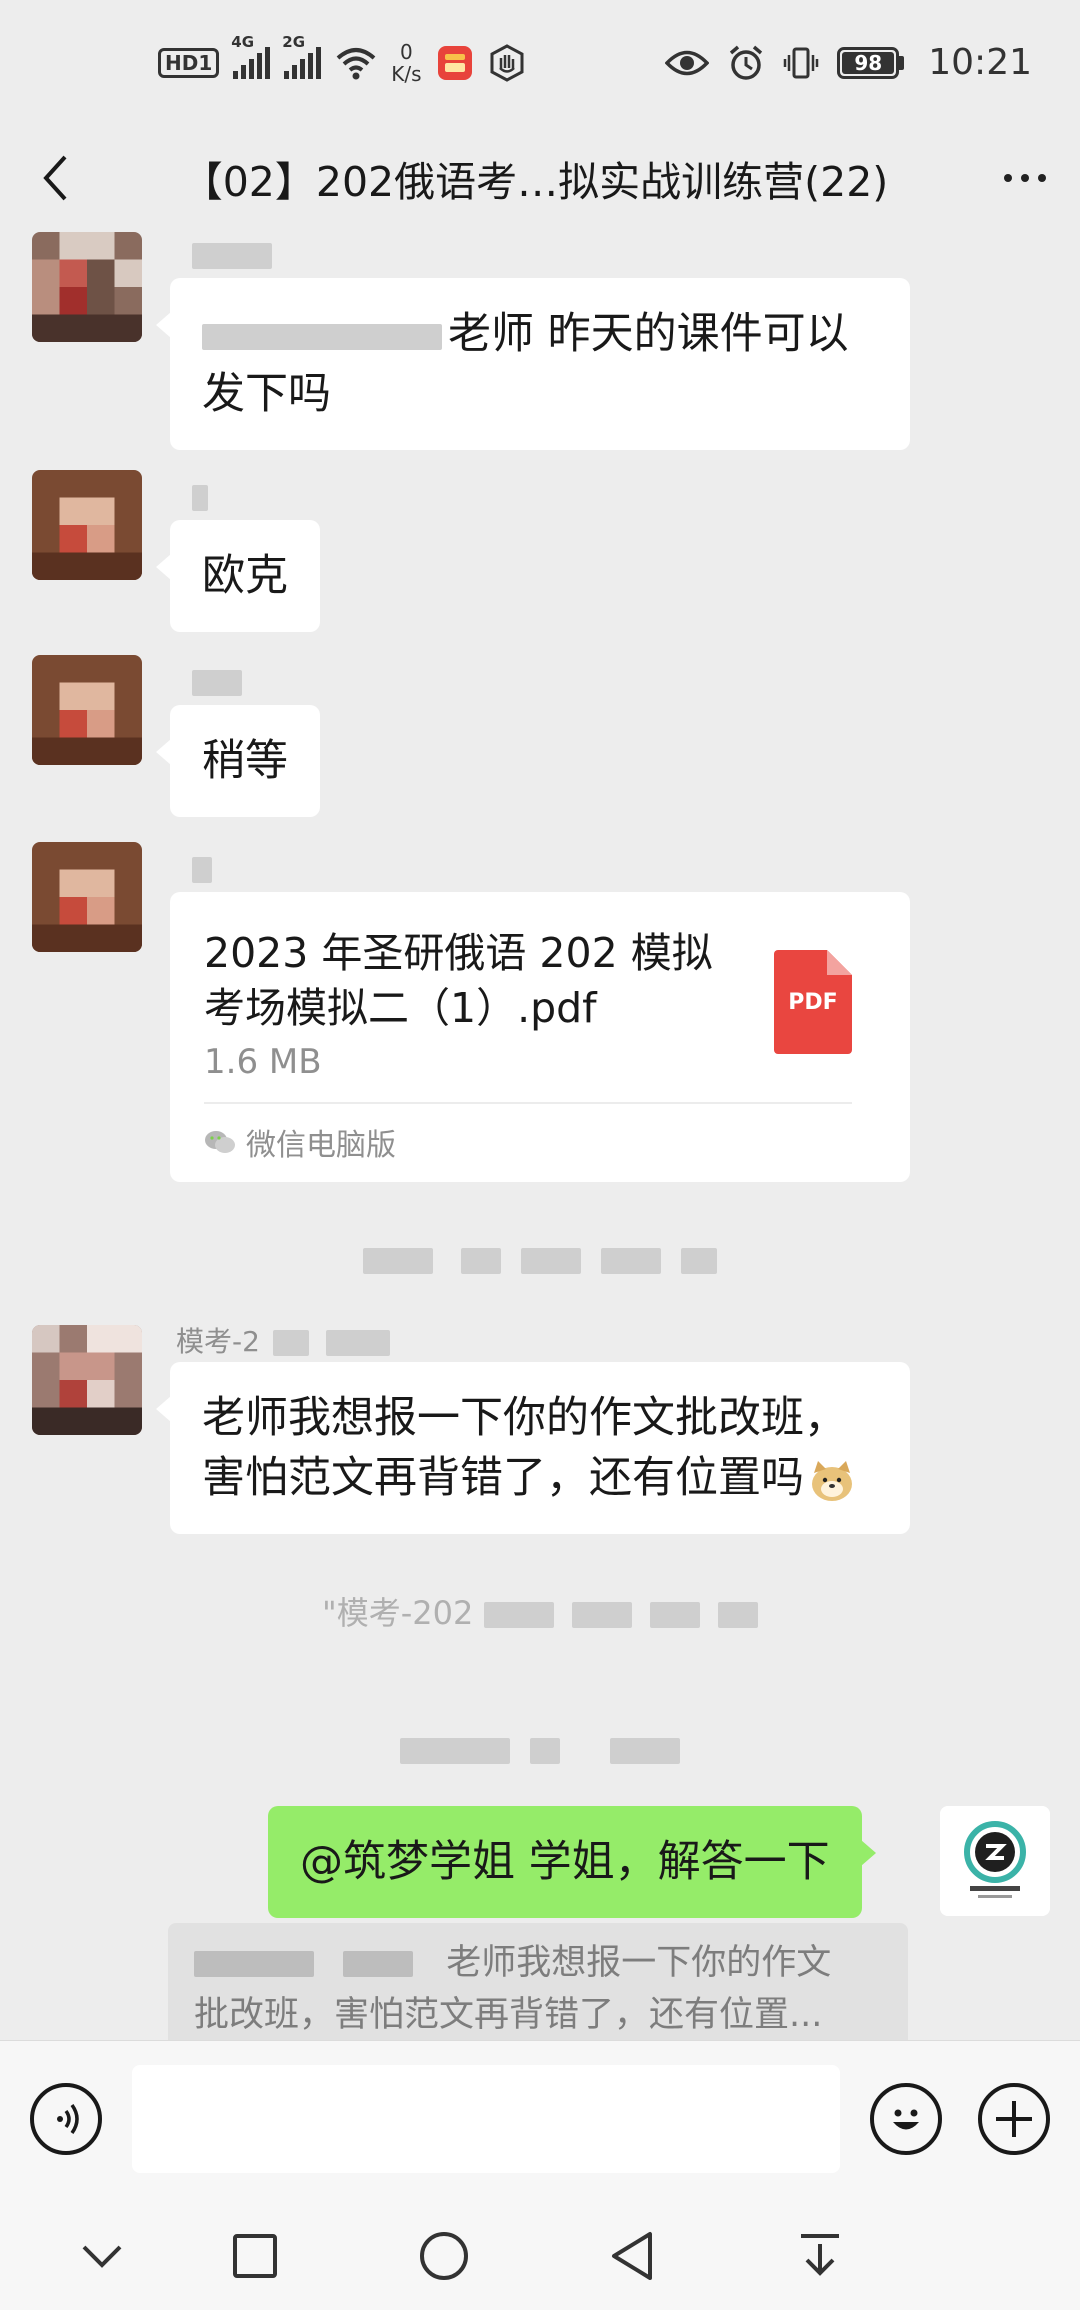 This screenshot has height=2310, width=1080. I want to click on status-bar: HD1 4G 2G 0 K/s 98 10:21, so click(540, 62).